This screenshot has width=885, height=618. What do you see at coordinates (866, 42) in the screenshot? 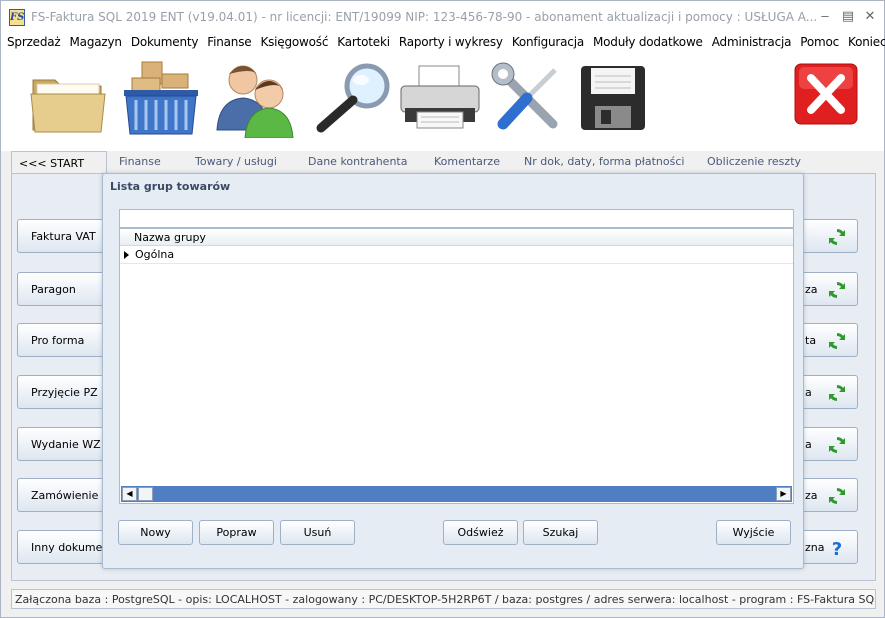
I see `menu-koniec: Koniec` at bounding box center [866, 42].